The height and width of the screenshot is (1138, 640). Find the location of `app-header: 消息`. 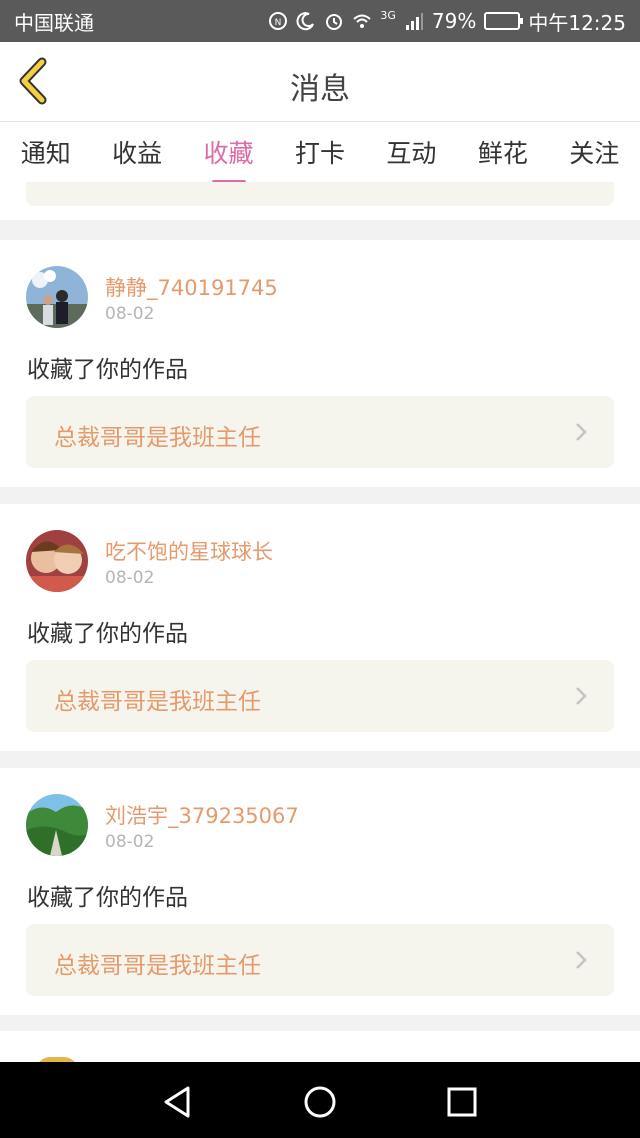

app-header: 消息 is located at coordinates (320, 82).